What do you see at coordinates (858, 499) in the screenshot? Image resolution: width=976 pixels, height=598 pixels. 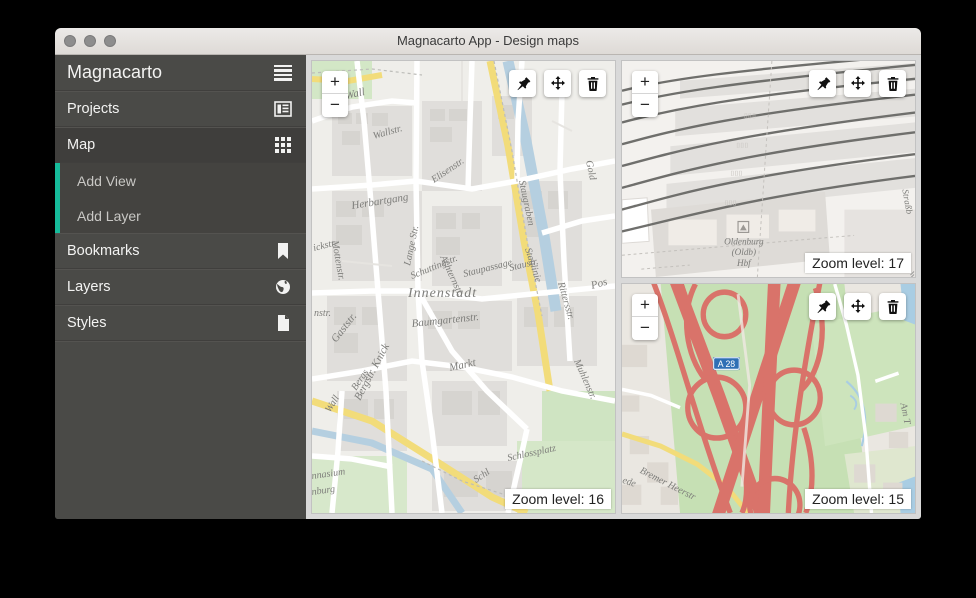 I see `zoom-level-label-motorway: Zoom level: 15` at bounding box center [858, 499].